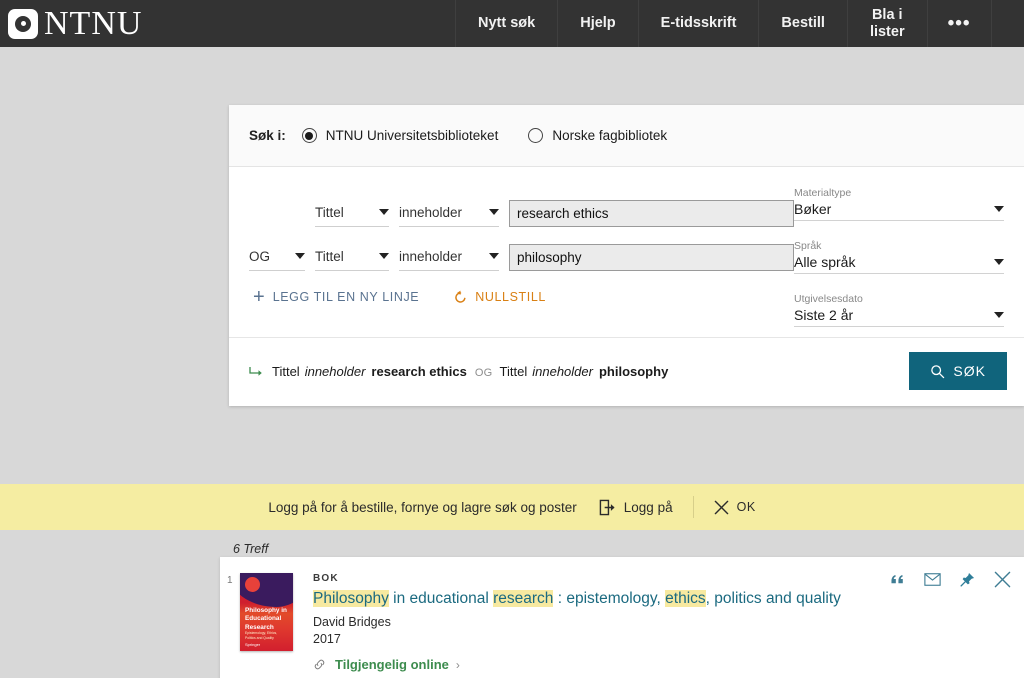 The width and height of the screenshot is (1024, 678). Describe the element at coordinates (808, 246) in the screenshot. I see `filter-sprak-label: Språk` at that location.